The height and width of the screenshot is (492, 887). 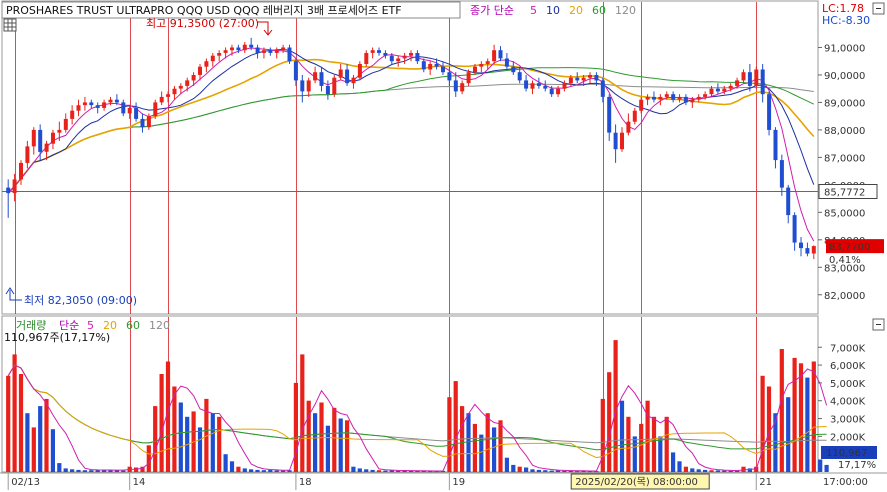 What do you see at coordinates (846, 20) in the screenshot?
I see `hc-label: HC:-8.30` at bounding box center [846, 20].